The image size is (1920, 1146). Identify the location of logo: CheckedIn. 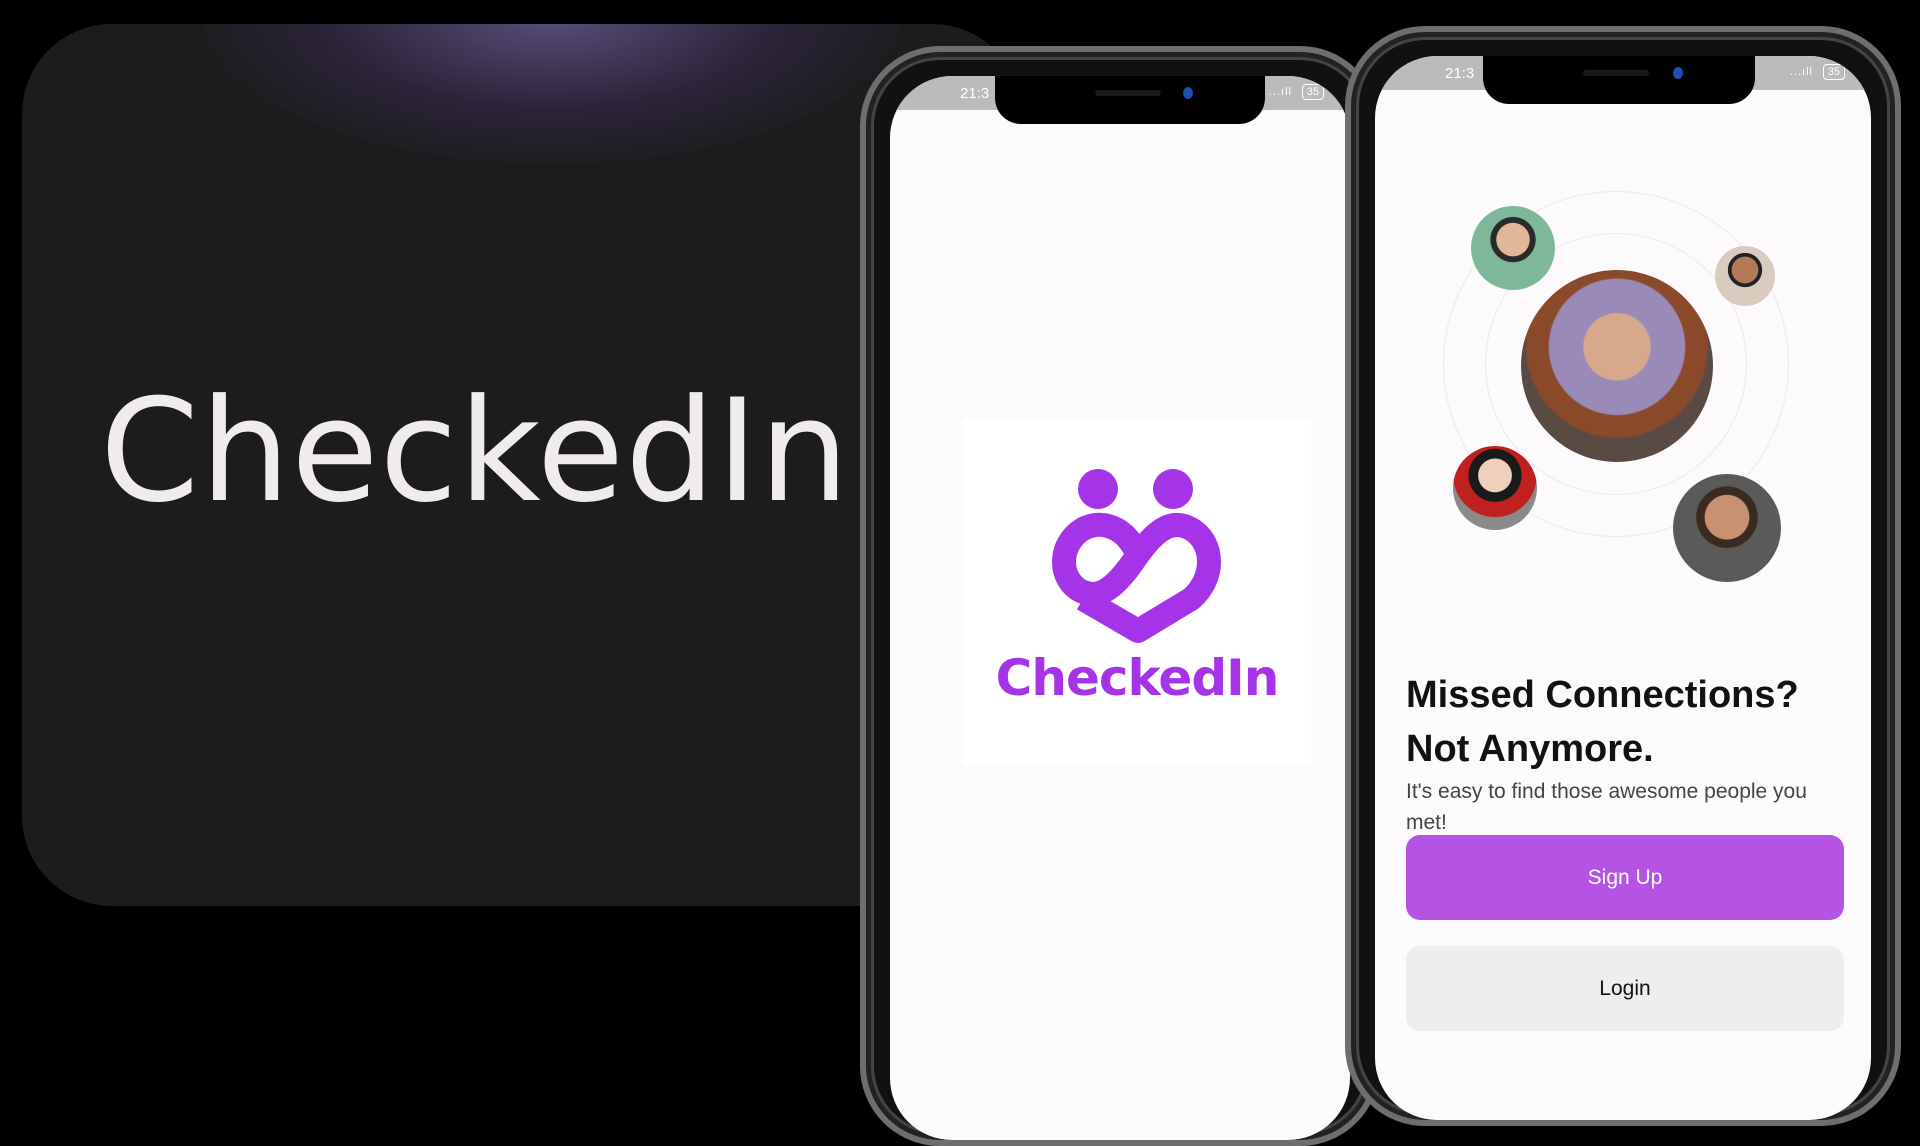
(1137, 592).